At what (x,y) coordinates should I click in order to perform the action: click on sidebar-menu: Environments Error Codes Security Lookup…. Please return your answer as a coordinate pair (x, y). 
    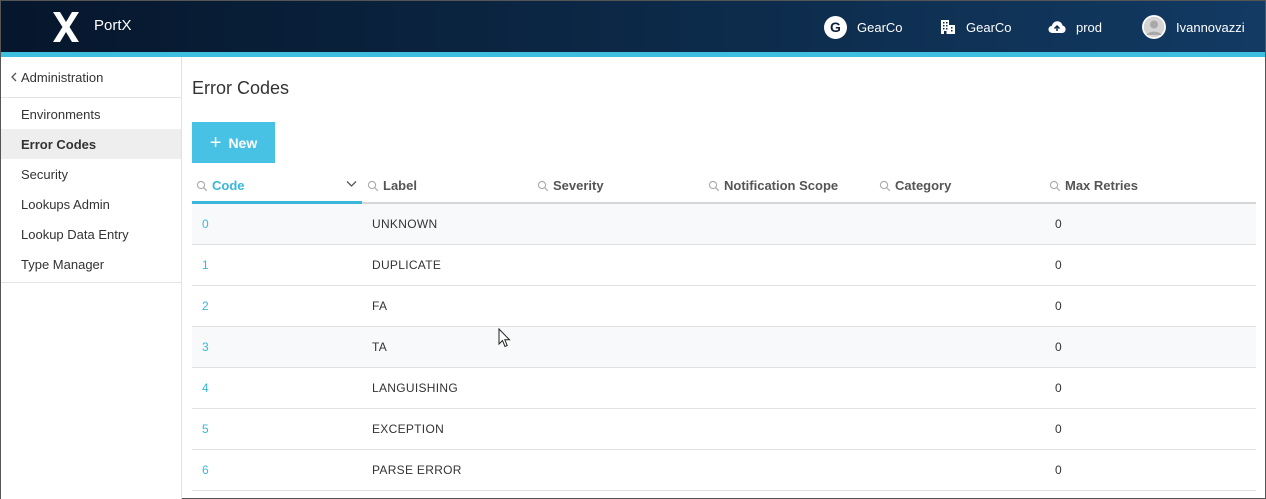
    Looking at the image, I should click on (91, 190).